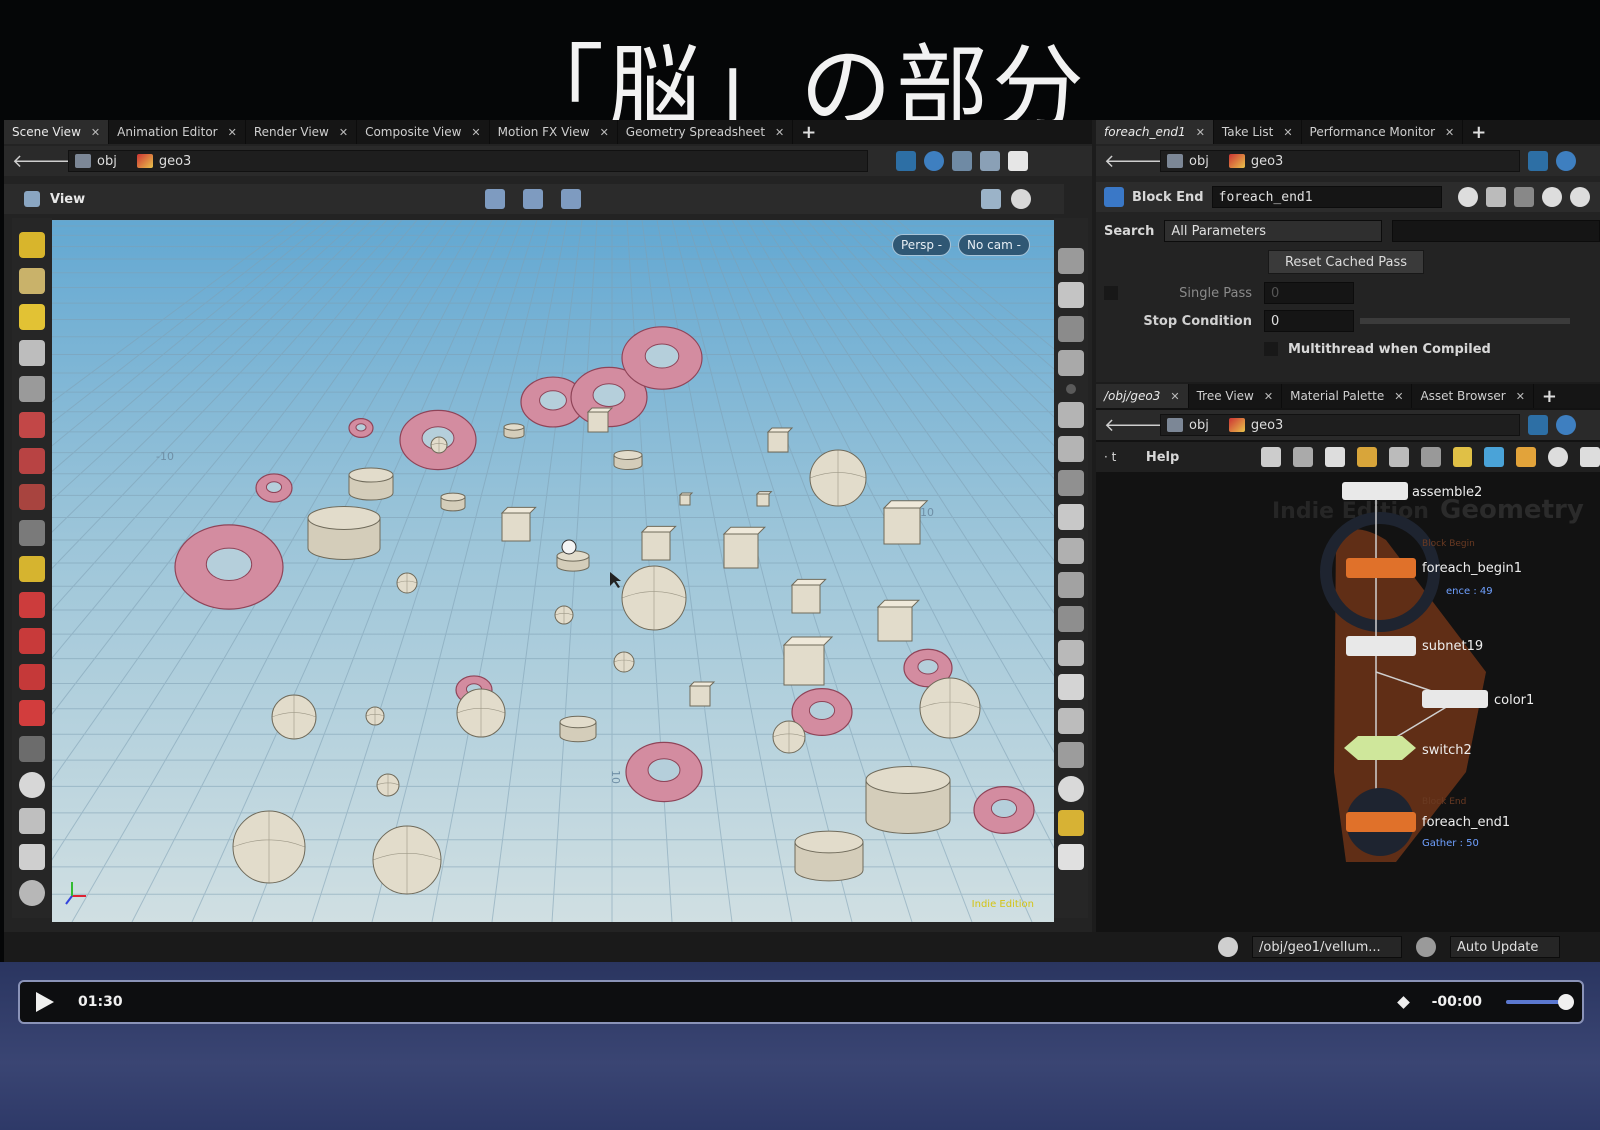 The width and height of the screenshot is (1600, 1130). I want to click on tab-obj-geo3: /obj/geo3 ✕, so click(1142, 396).